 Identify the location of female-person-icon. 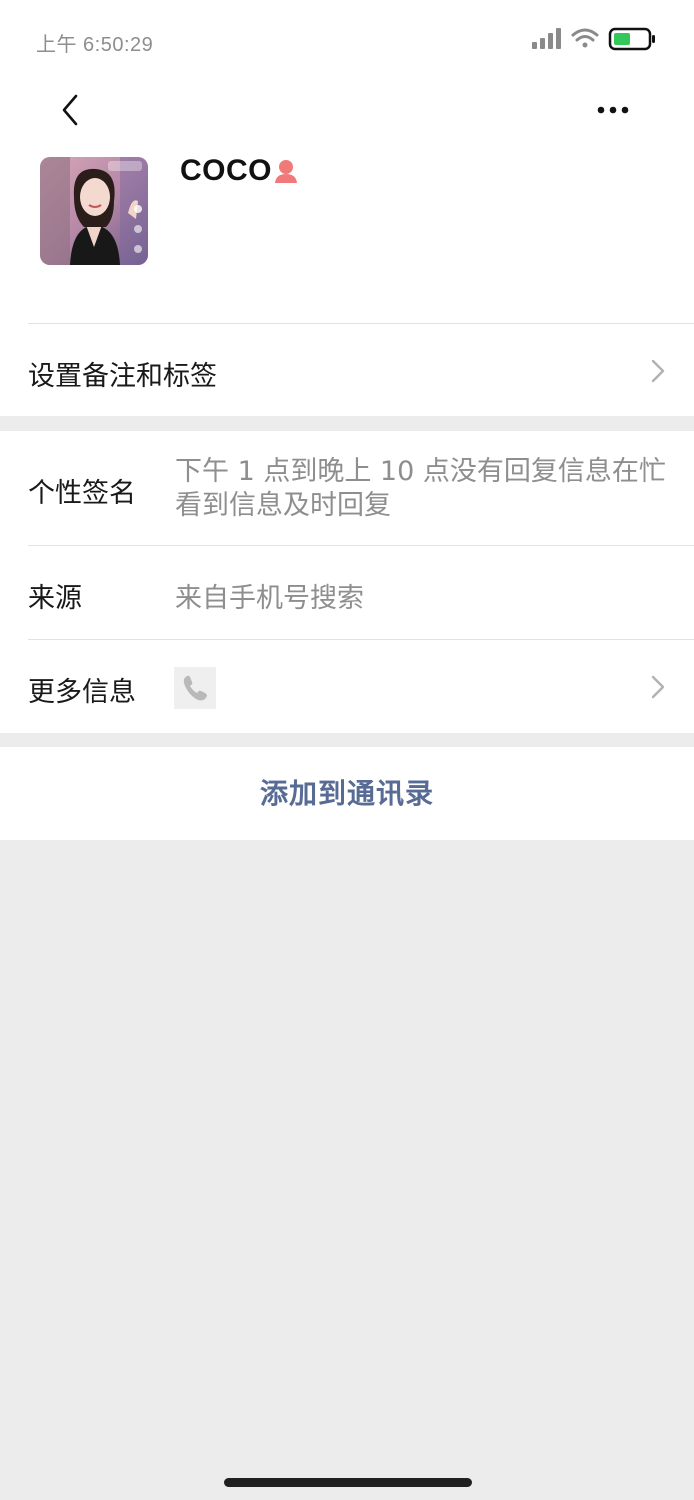
(286, 171).